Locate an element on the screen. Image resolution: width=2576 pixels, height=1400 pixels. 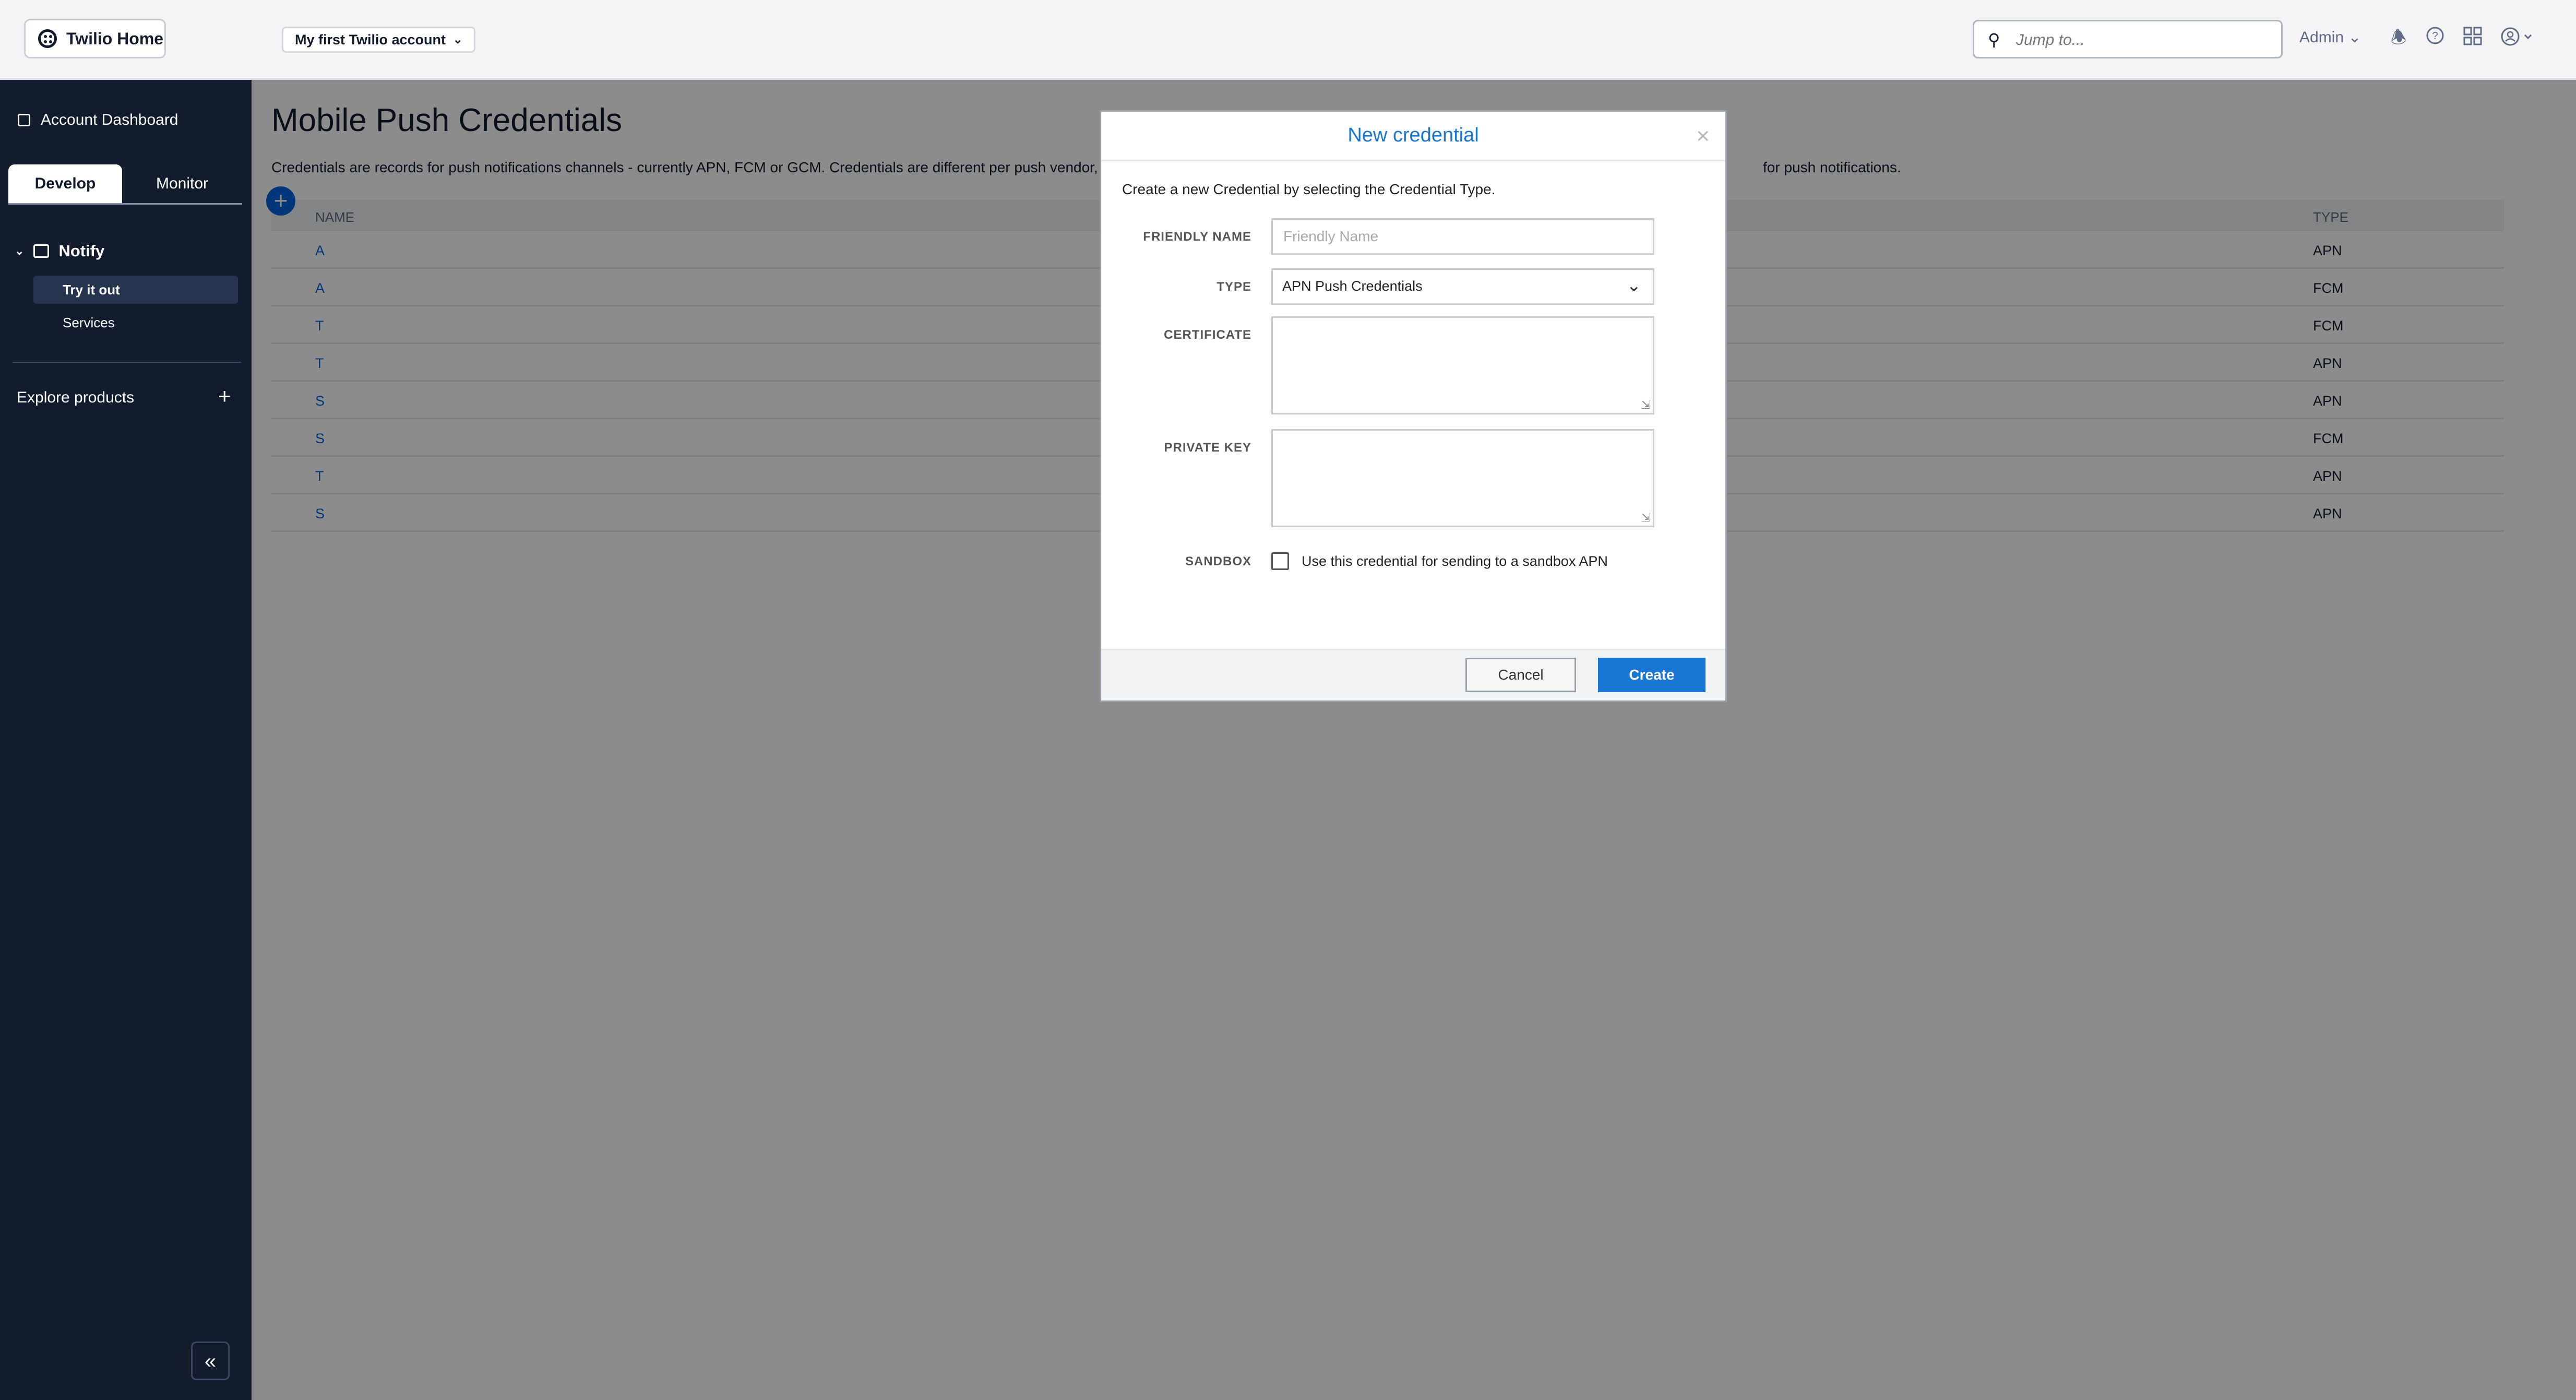
dialog-footer: Cancel Create is located at coordinates (1413, 675).